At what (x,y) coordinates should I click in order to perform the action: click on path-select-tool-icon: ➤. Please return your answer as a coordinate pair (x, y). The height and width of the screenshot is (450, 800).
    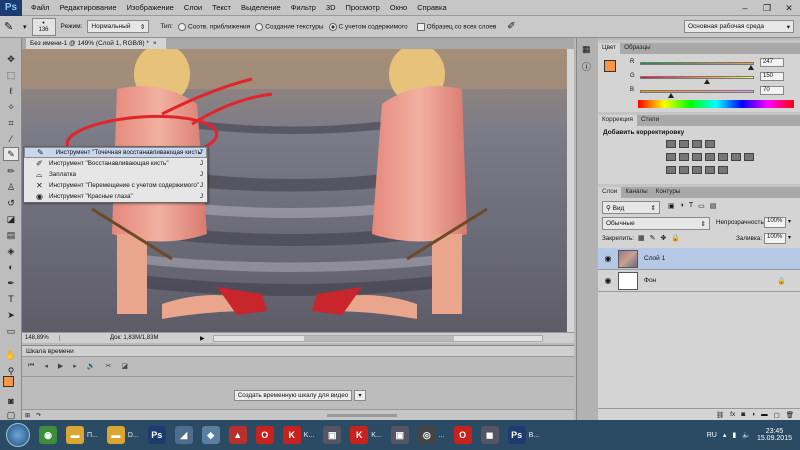
    Looking at the image, I should click on (11, 315).